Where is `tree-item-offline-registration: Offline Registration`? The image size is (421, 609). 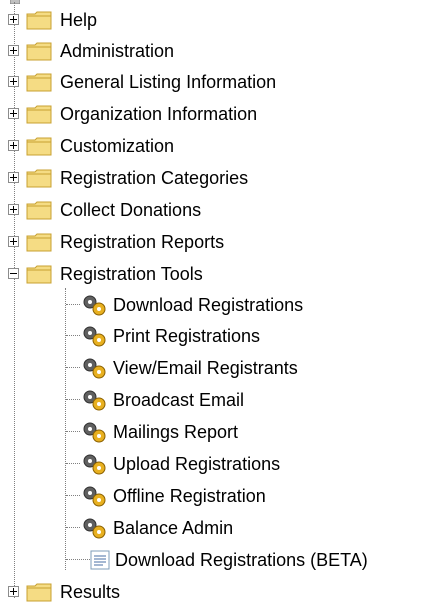
tree-item-offline-registration: Offline Registration is located at coordinates (174, 495).